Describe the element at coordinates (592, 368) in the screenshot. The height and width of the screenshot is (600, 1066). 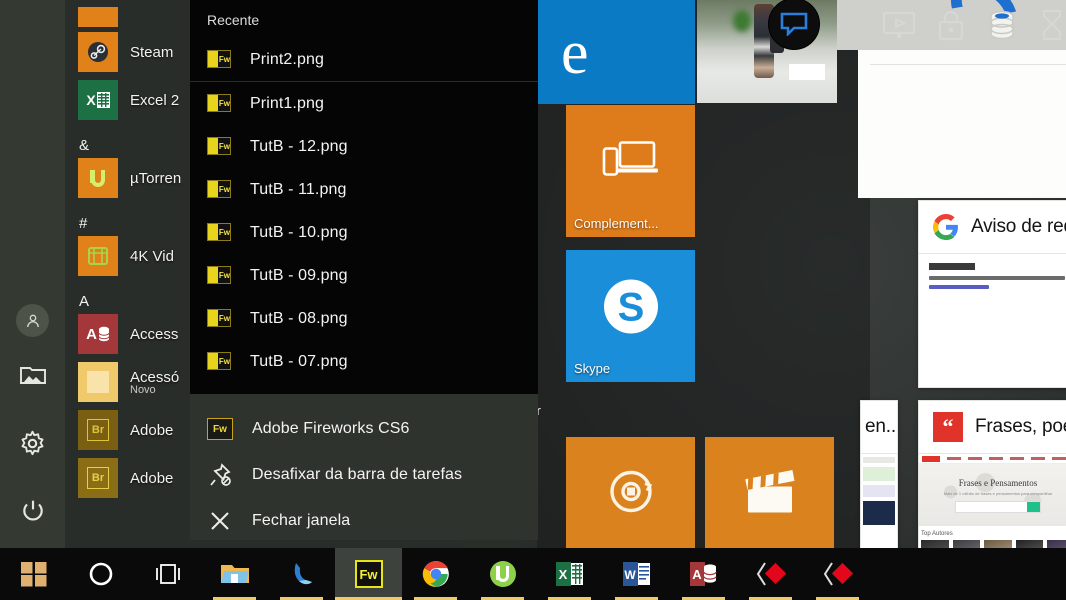
I see `tile-label: Skype` at that location.